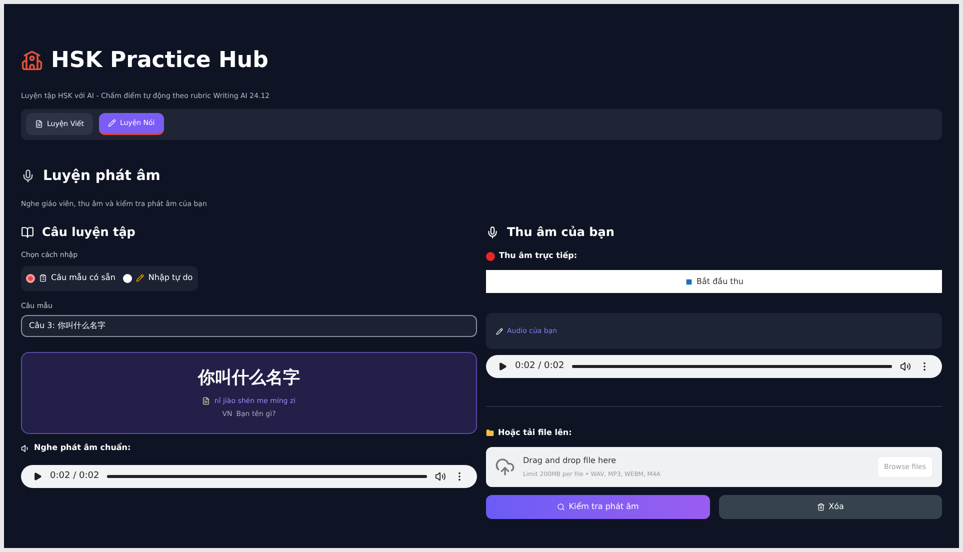 This screenshot has height=552, width=963. Describe the element at coordinates (505, 467) in the screenshot. I see `cloud-upload-icon` at that location.